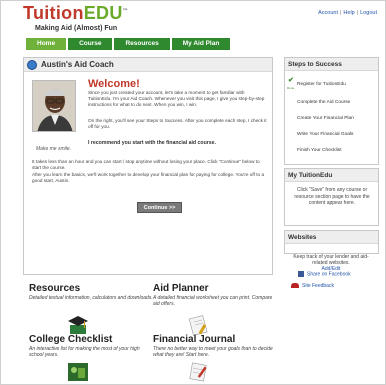  What do you see at coordinates (90, 44) in the screenshot?
I see `tab-course: Course` at bounding box center [90, 44].